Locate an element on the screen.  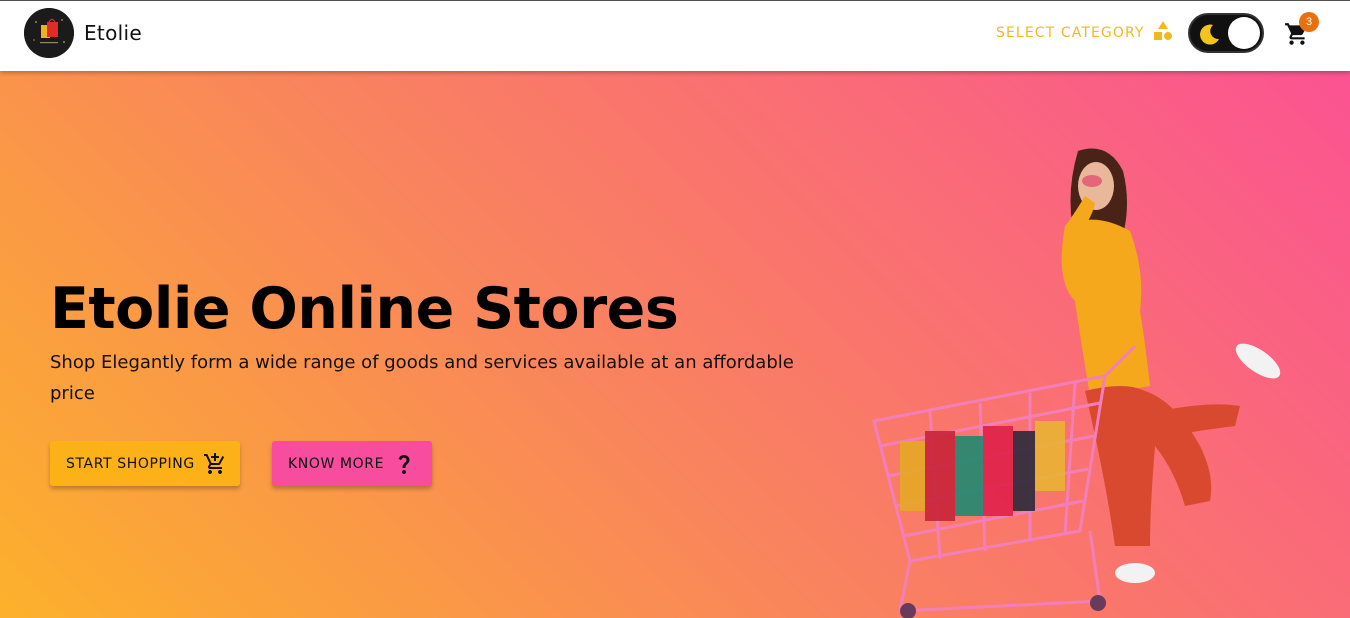
brand-logo is located at coordinates (49, 33).